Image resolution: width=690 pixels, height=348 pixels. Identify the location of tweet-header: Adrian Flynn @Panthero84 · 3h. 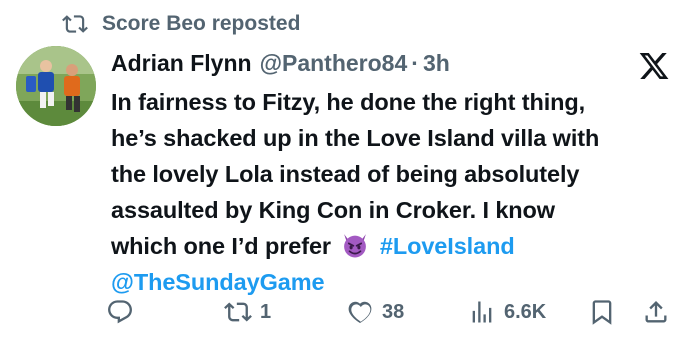
(370, 63).